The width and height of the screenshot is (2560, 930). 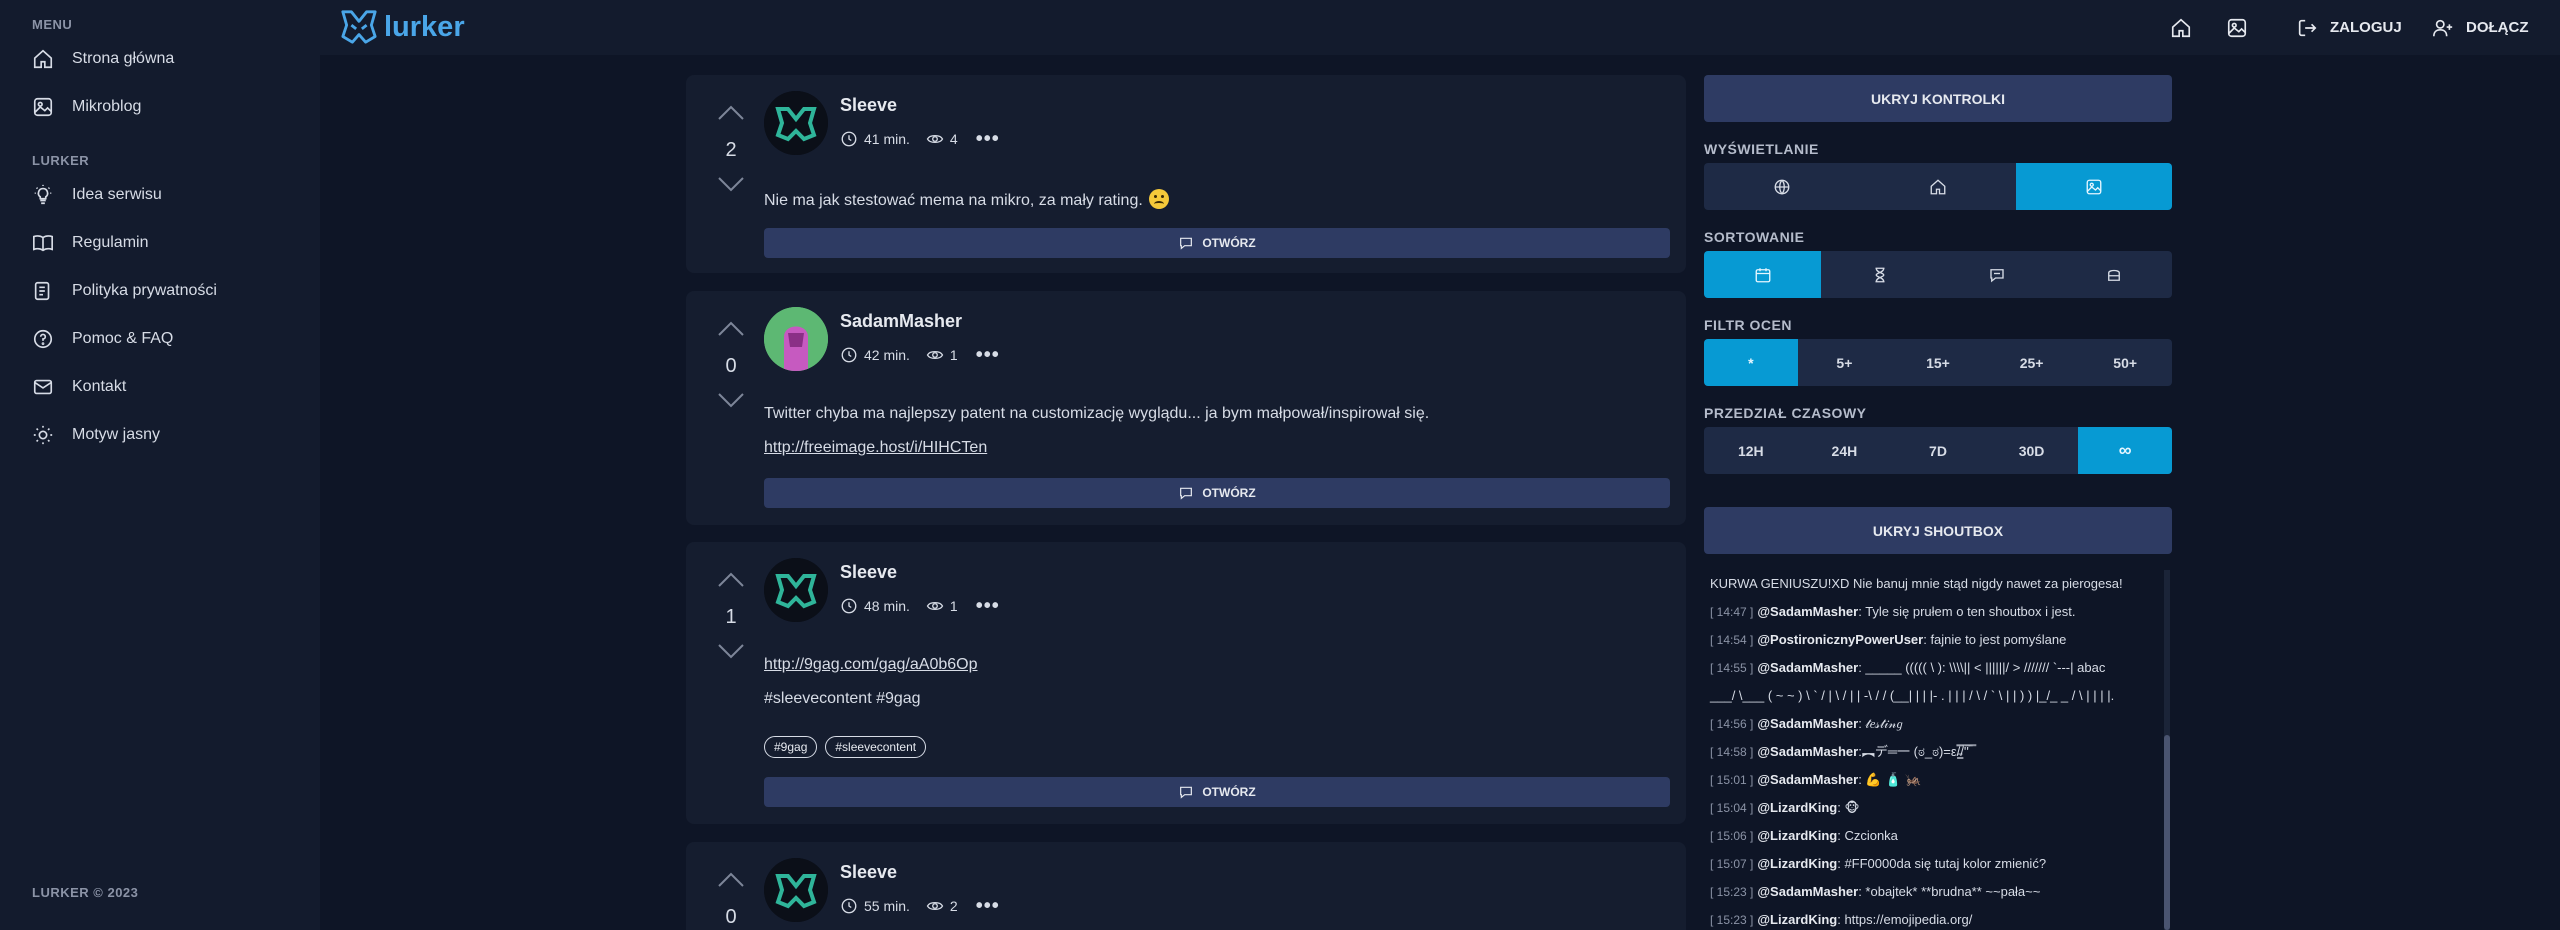 What do you see at coordinates (1845, 450) in the screenshot?
I see `time-option: 24H` at bounding box center [1845, 450].